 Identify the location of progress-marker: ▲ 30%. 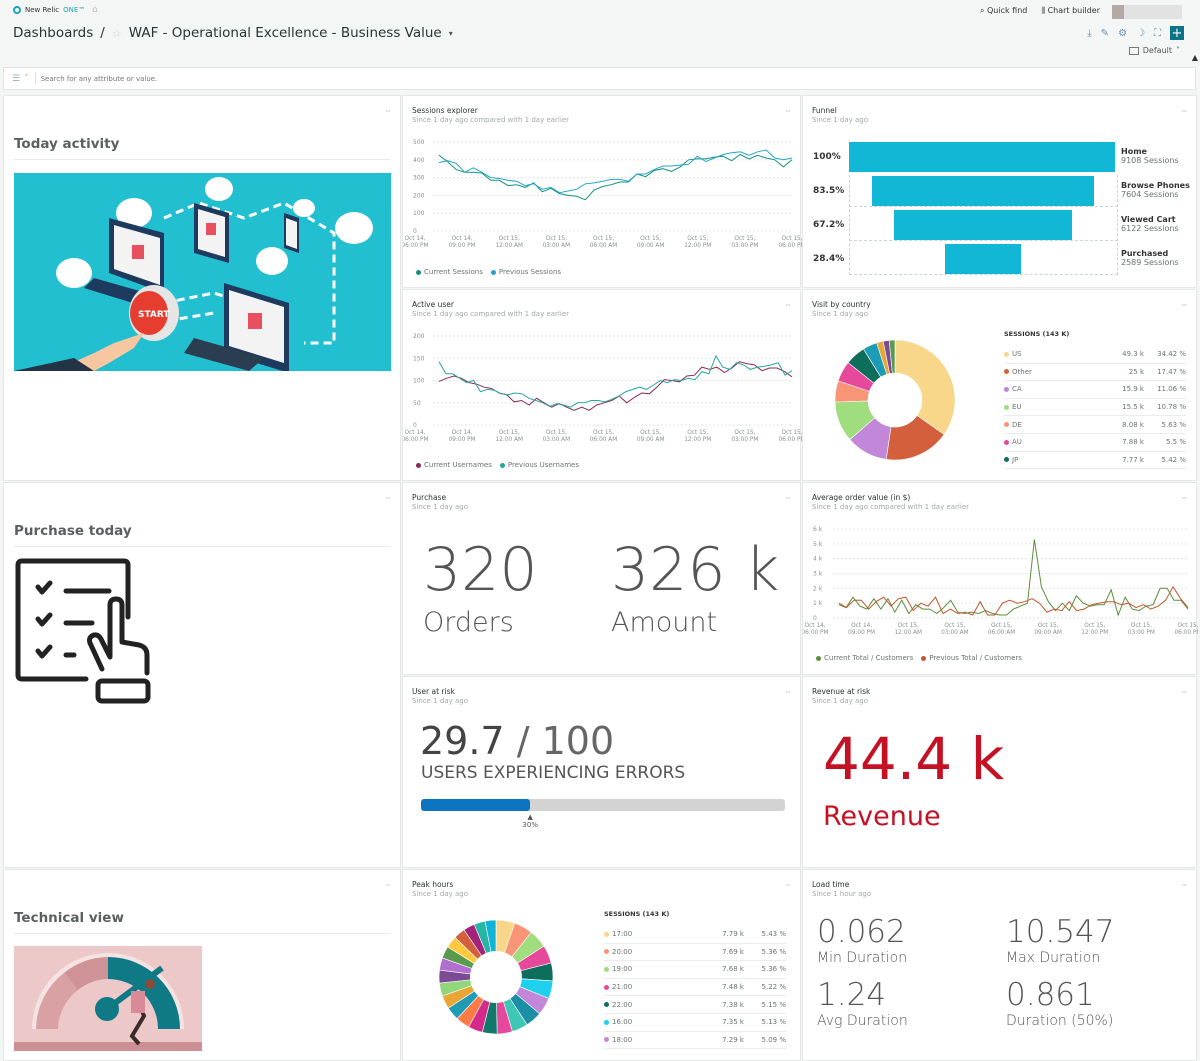
(530, 821).